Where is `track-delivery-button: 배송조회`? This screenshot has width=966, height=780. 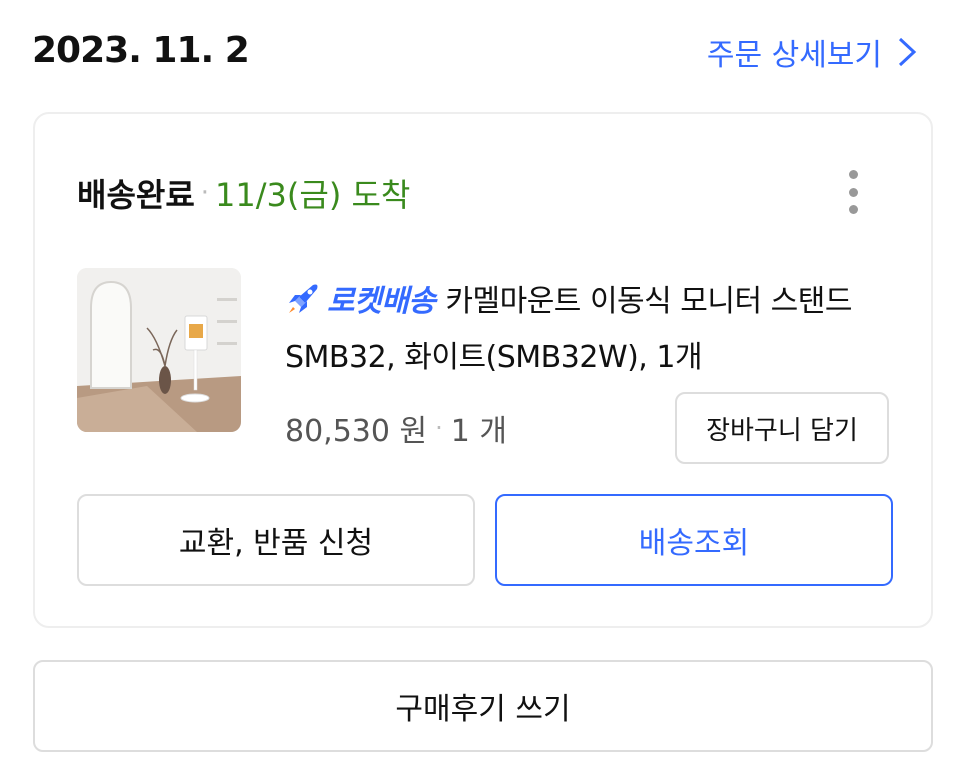 track-delivery-button: 배송조회 is located at coordinates (694, 540).